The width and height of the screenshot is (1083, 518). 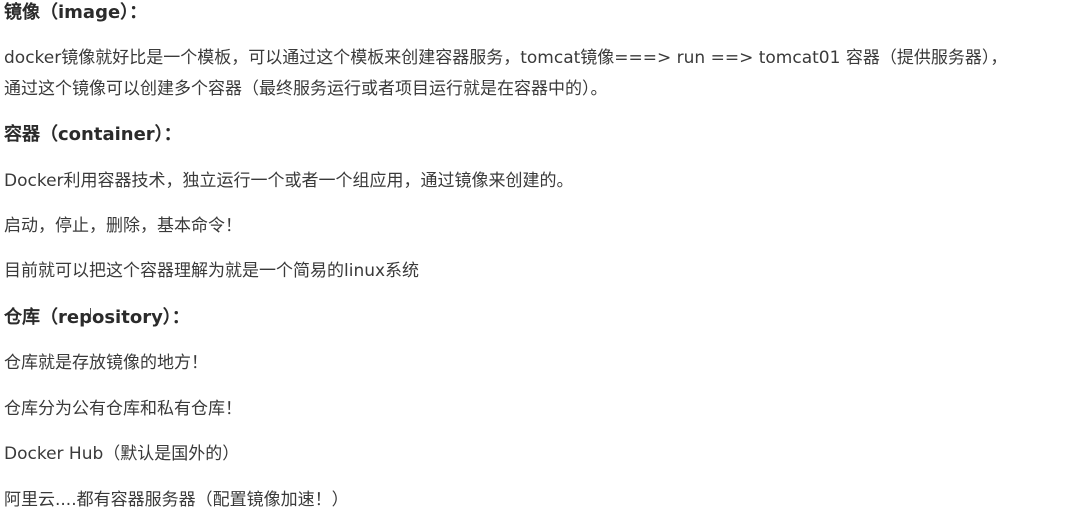 What do you see at coordinates (212, 271) in the screenshot?
I see `container-paragraph-3: 目前就可以把这个容器理解为就是一个简易的linux系统` at bounding box center [212, 271].